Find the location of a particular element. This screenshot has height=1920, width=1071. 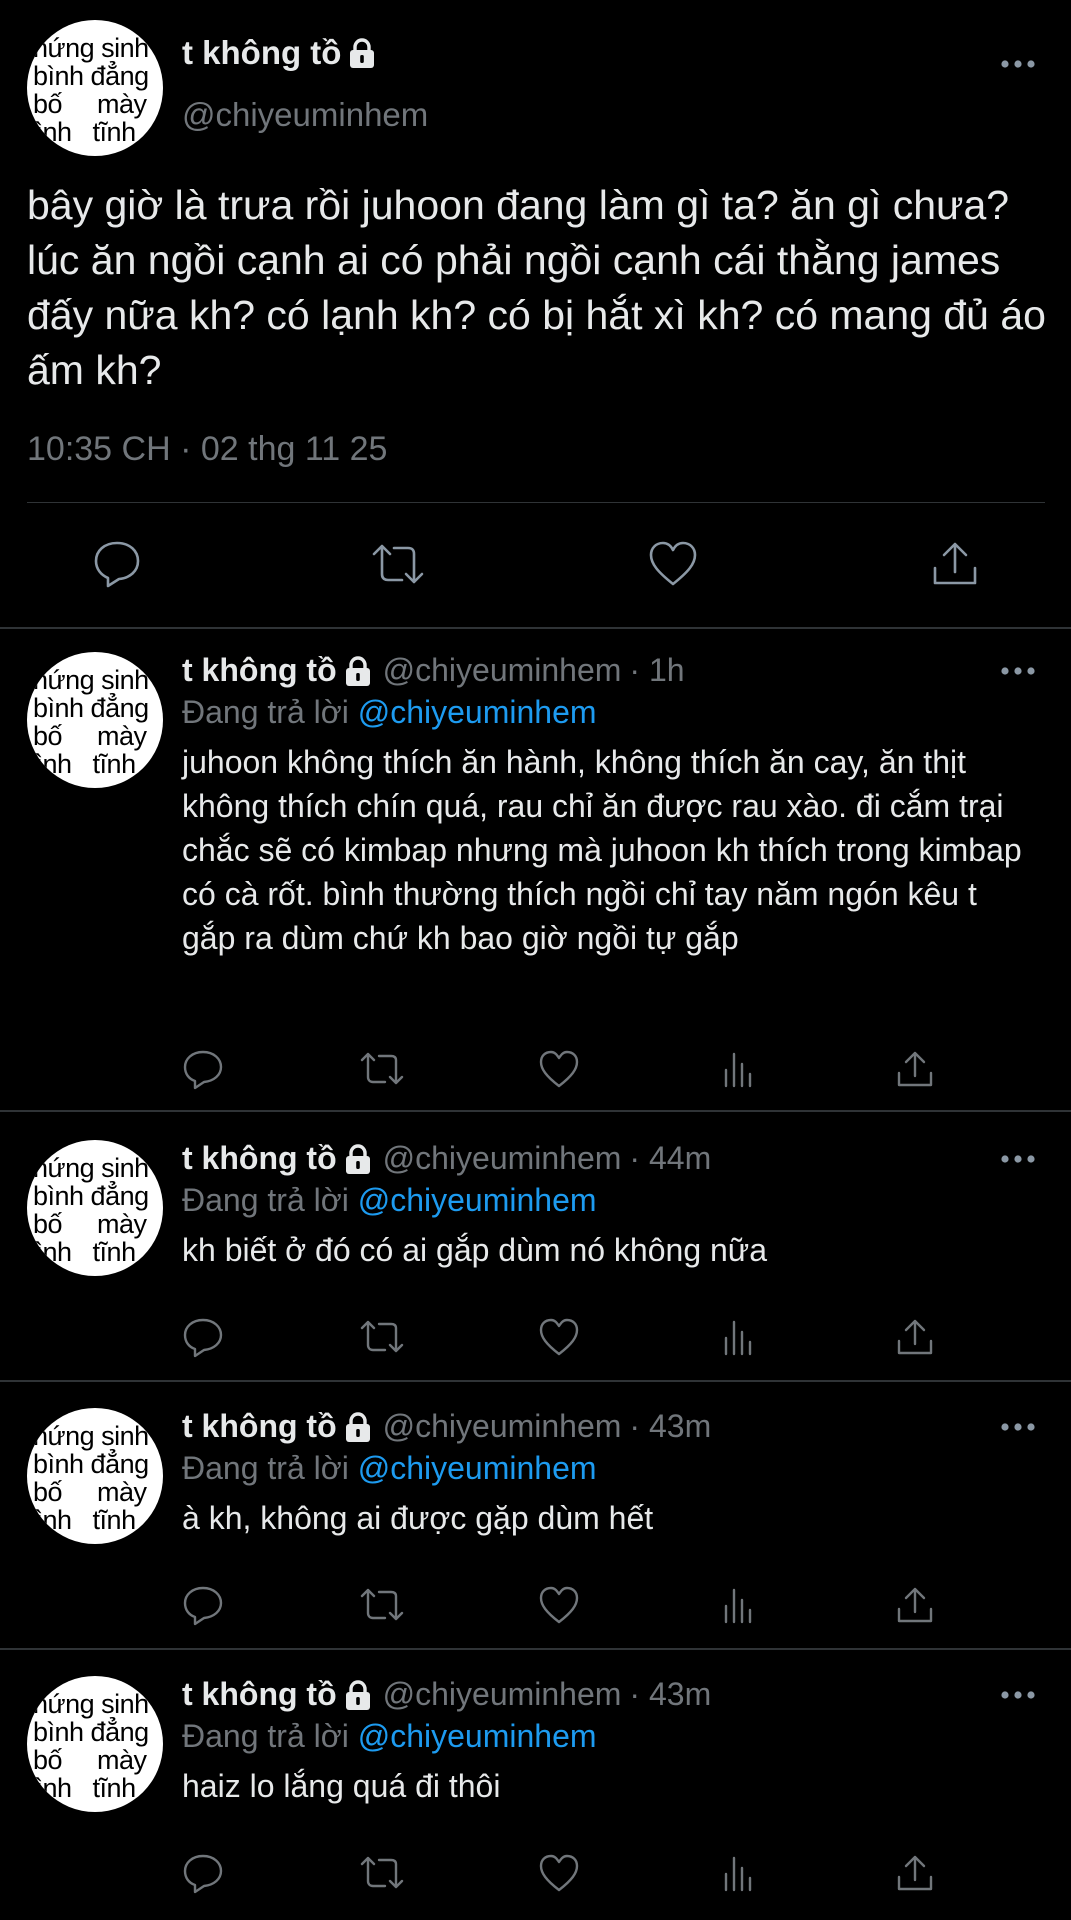

relative-time: · 1h is located at coordinates (656, 670).